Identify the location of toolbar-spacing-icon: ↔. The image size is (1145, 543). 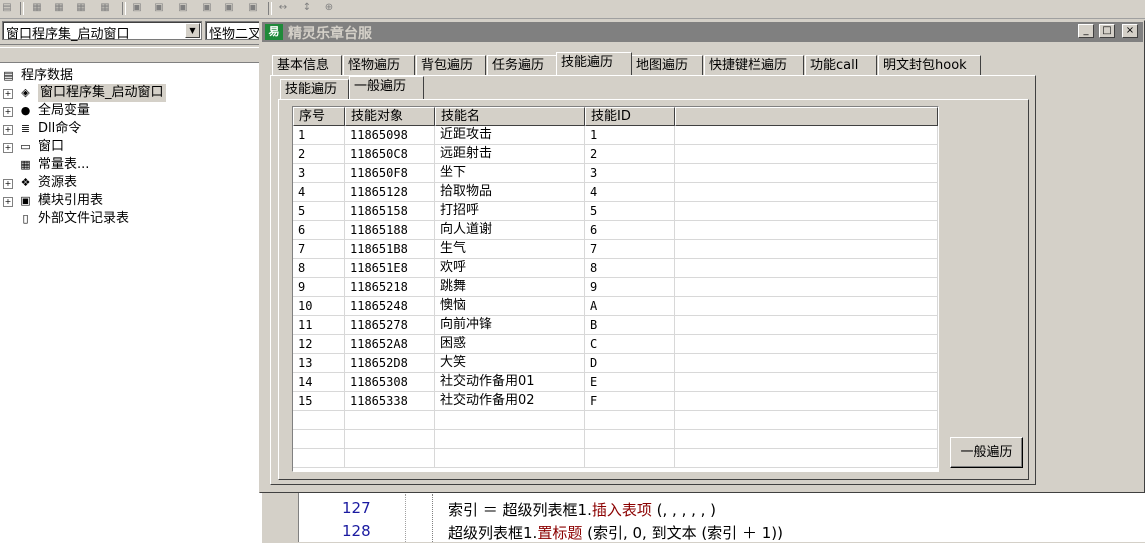
(283, 8).